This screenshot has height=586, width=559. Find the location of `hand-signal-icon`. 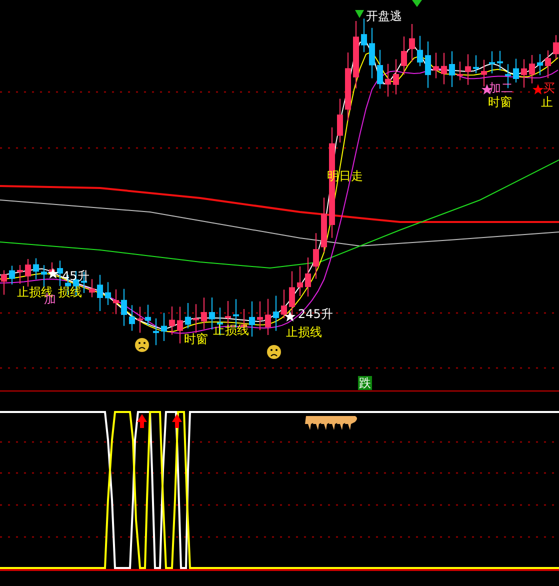

hand-signal-icon is located at coordinates (331, 423).